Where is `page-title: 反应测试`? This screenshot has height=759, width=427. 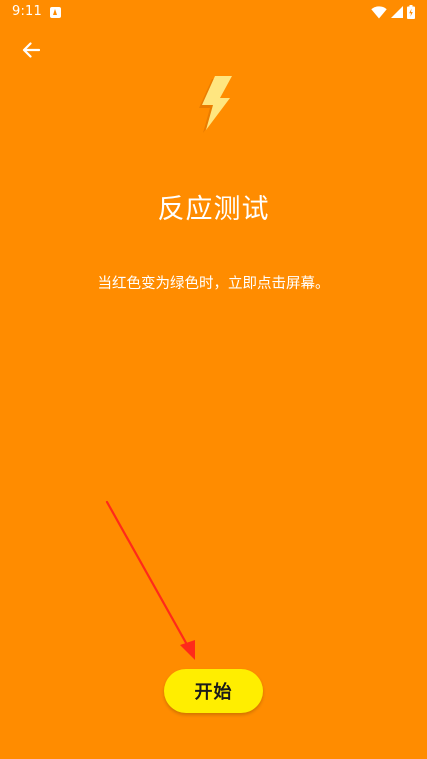 page-title: 反应测试 is located at coordinates (213, 209).